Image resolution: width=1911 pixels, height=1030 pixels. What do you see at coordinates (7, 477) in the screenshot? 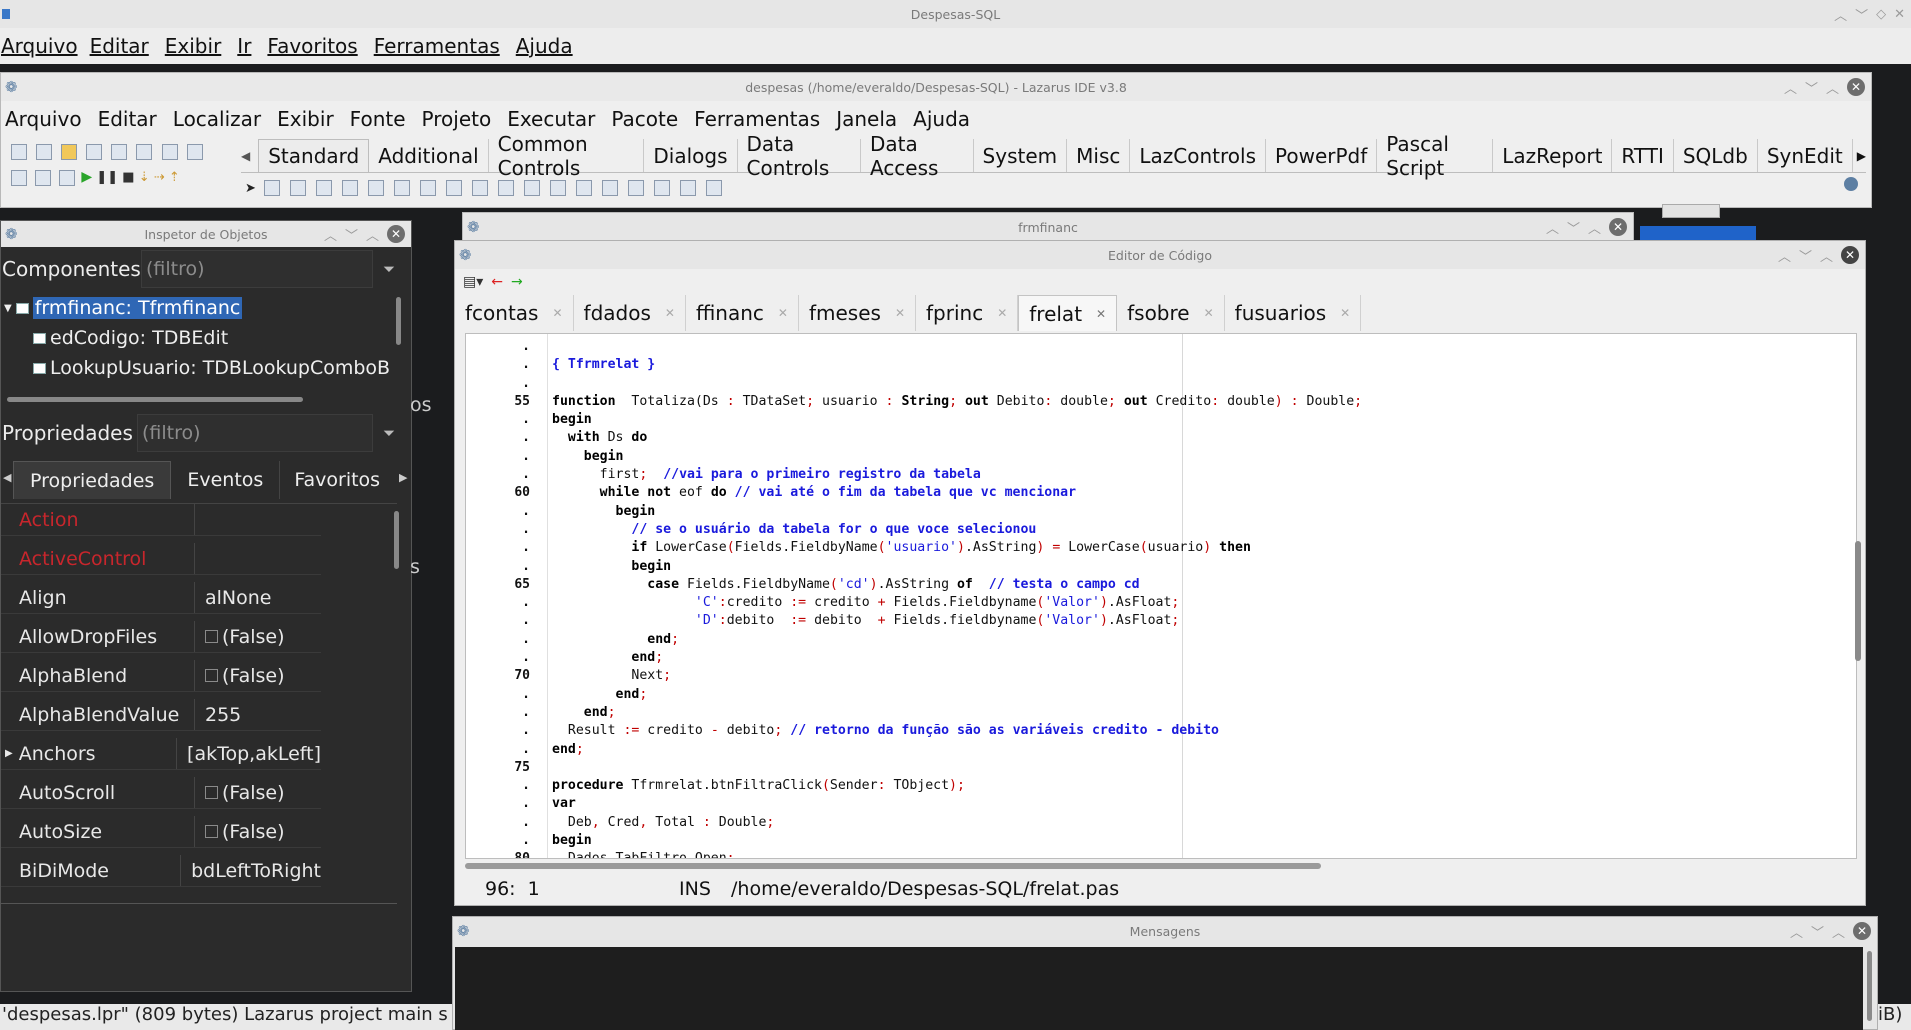
I see `tabs-scroll-left-icon: ◀` at bounding box center [7, 477].